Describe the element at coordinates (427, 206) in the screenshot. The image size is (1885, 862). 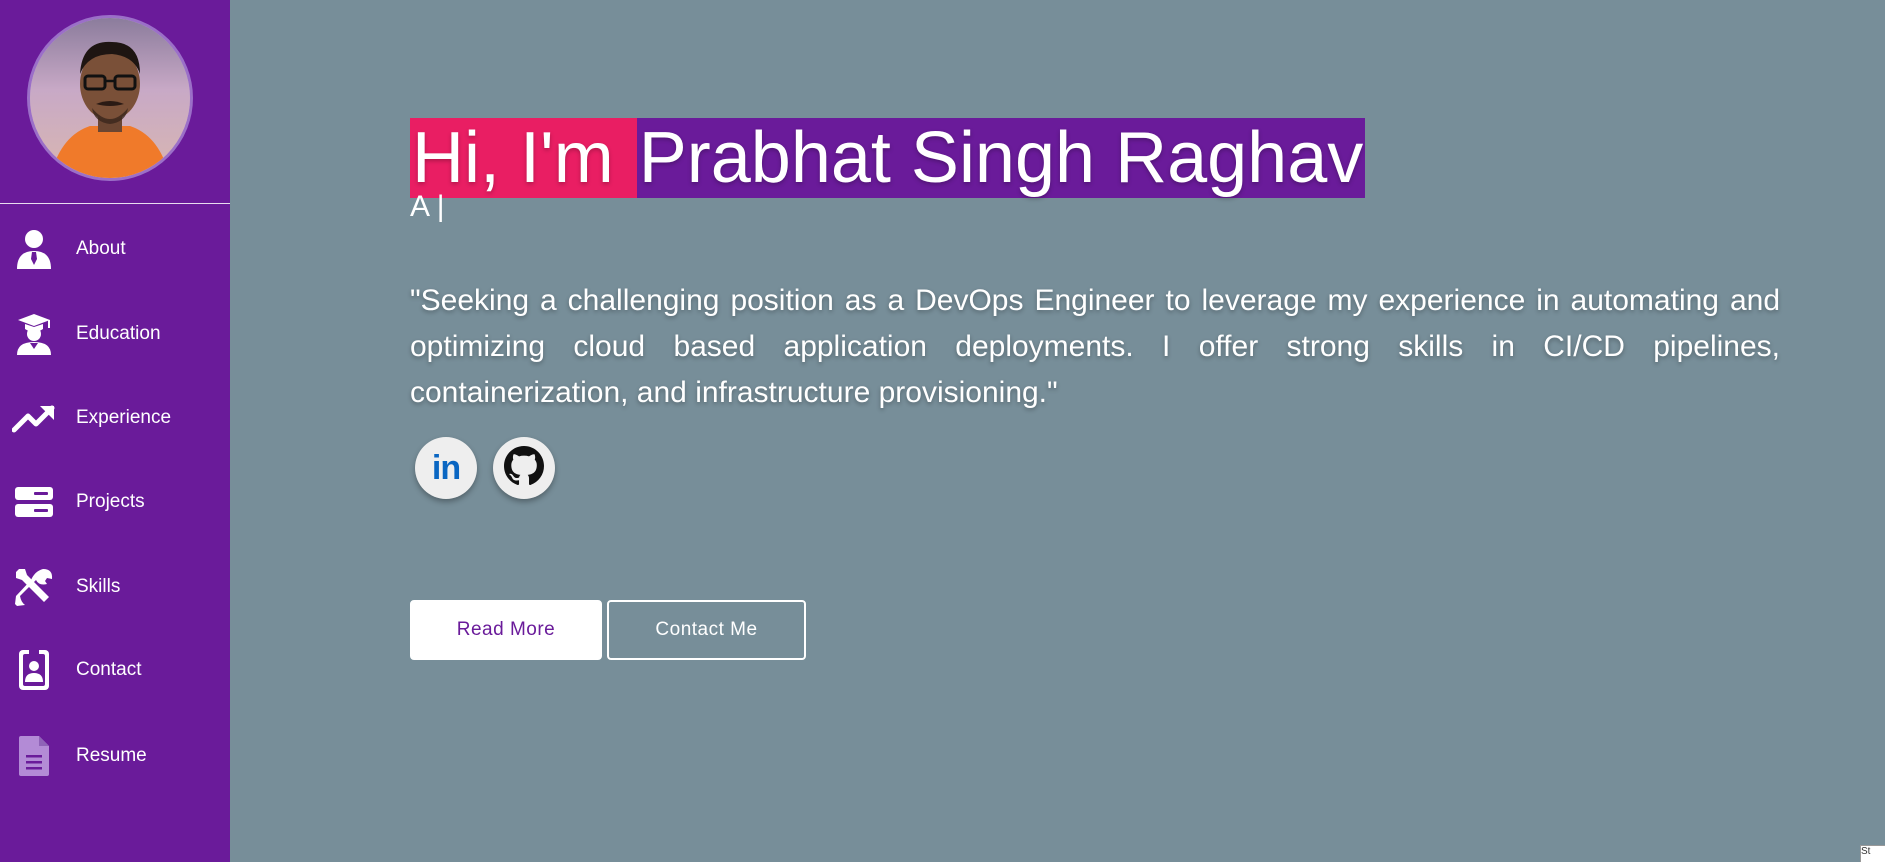
I see `typed-role-text: A |` at that location.